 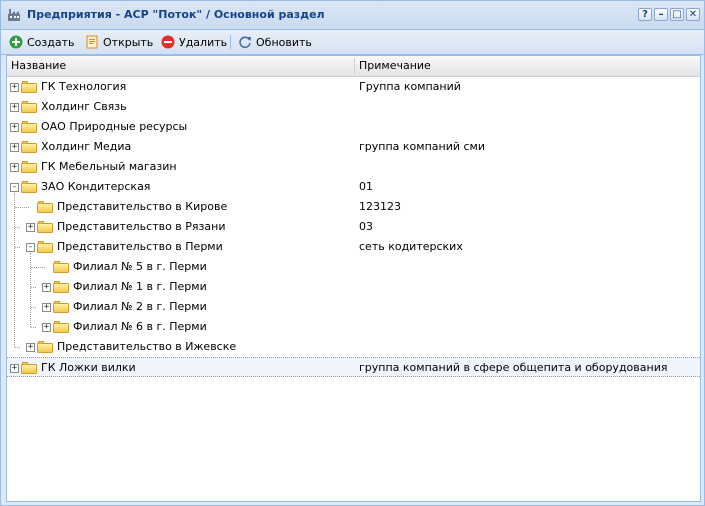 What do you see at coordinates (16, 42) in the screenshot?
I see `add-icon` at bounding box center [16, 42].